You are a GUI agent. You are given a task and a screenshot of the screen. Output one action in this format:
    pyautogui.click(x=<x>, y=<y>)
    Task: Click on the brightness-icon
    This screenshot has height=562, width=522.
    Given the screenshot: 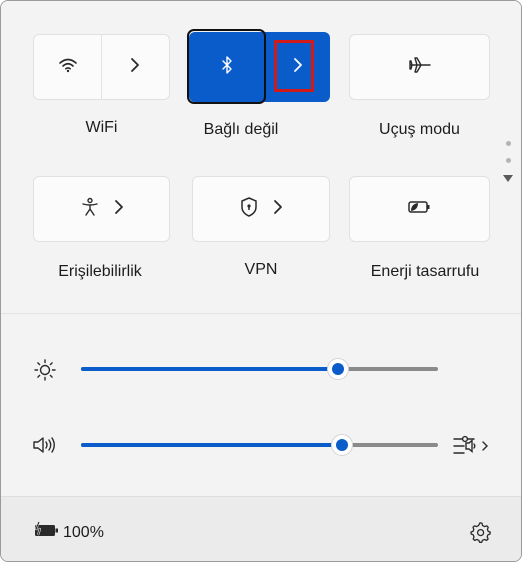 What is the action you would take?
    pyautogui.click(x=45, y=372)
    